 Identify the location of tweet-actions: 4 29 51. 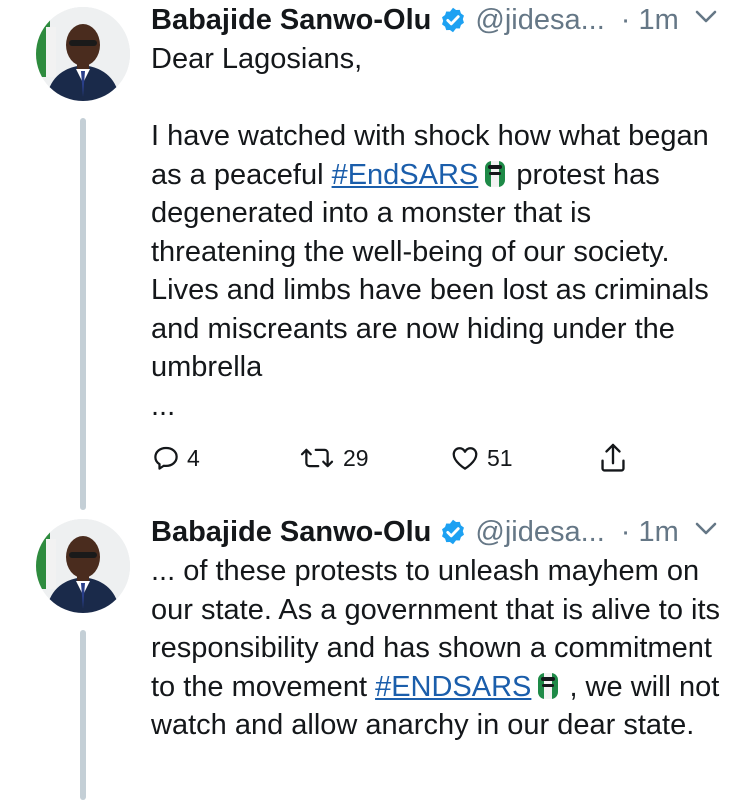
(446, 458).